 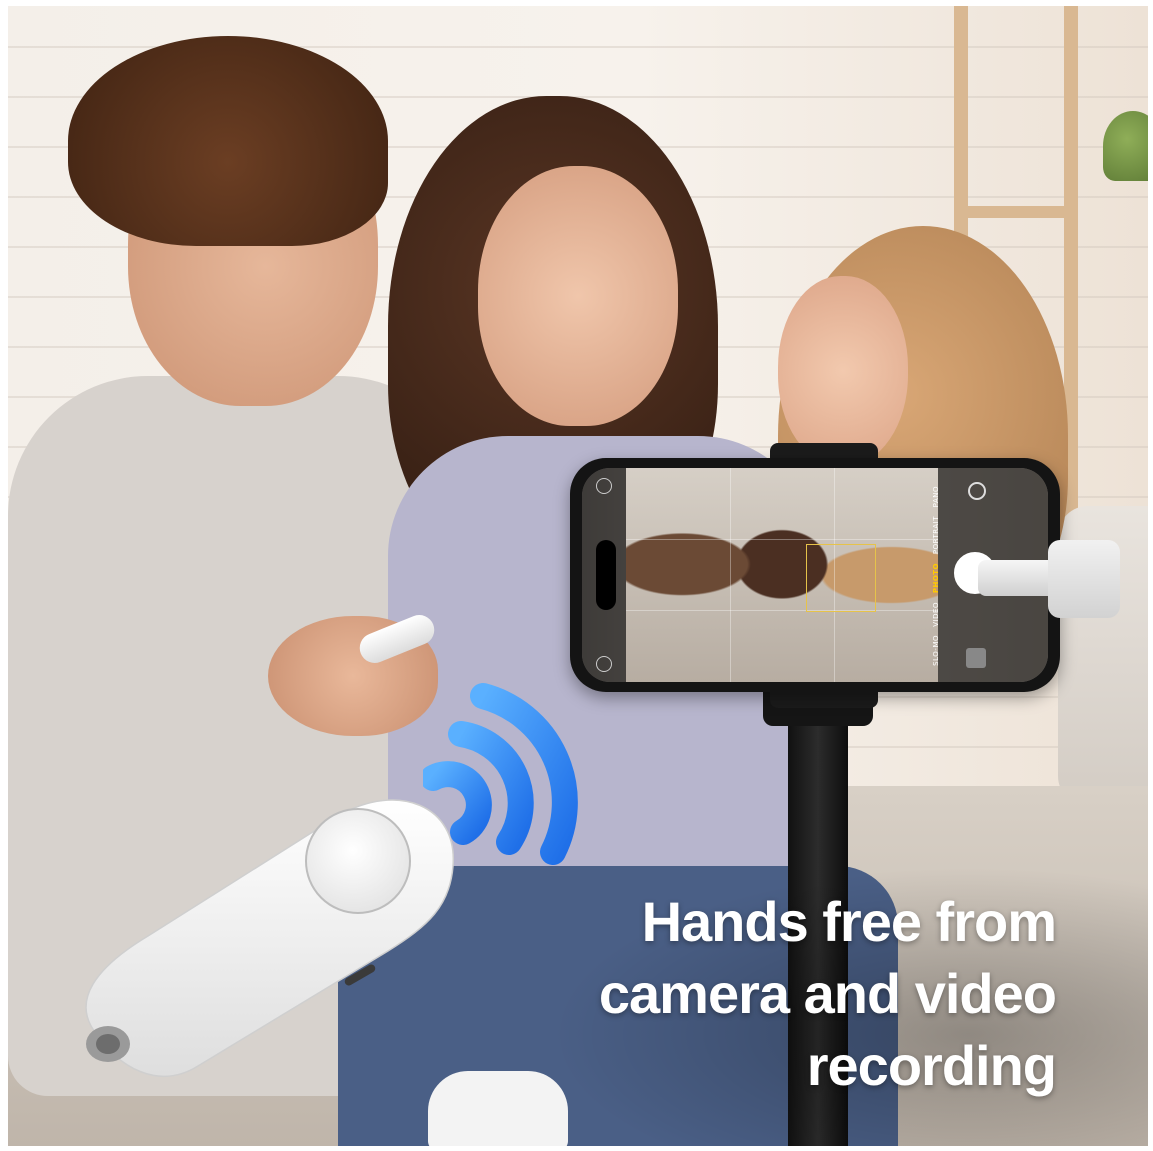 What do you see at coordinates (936, 614) in the screenshot?
I see `mode-video: VIDEO` at bounding box center [936, 614].